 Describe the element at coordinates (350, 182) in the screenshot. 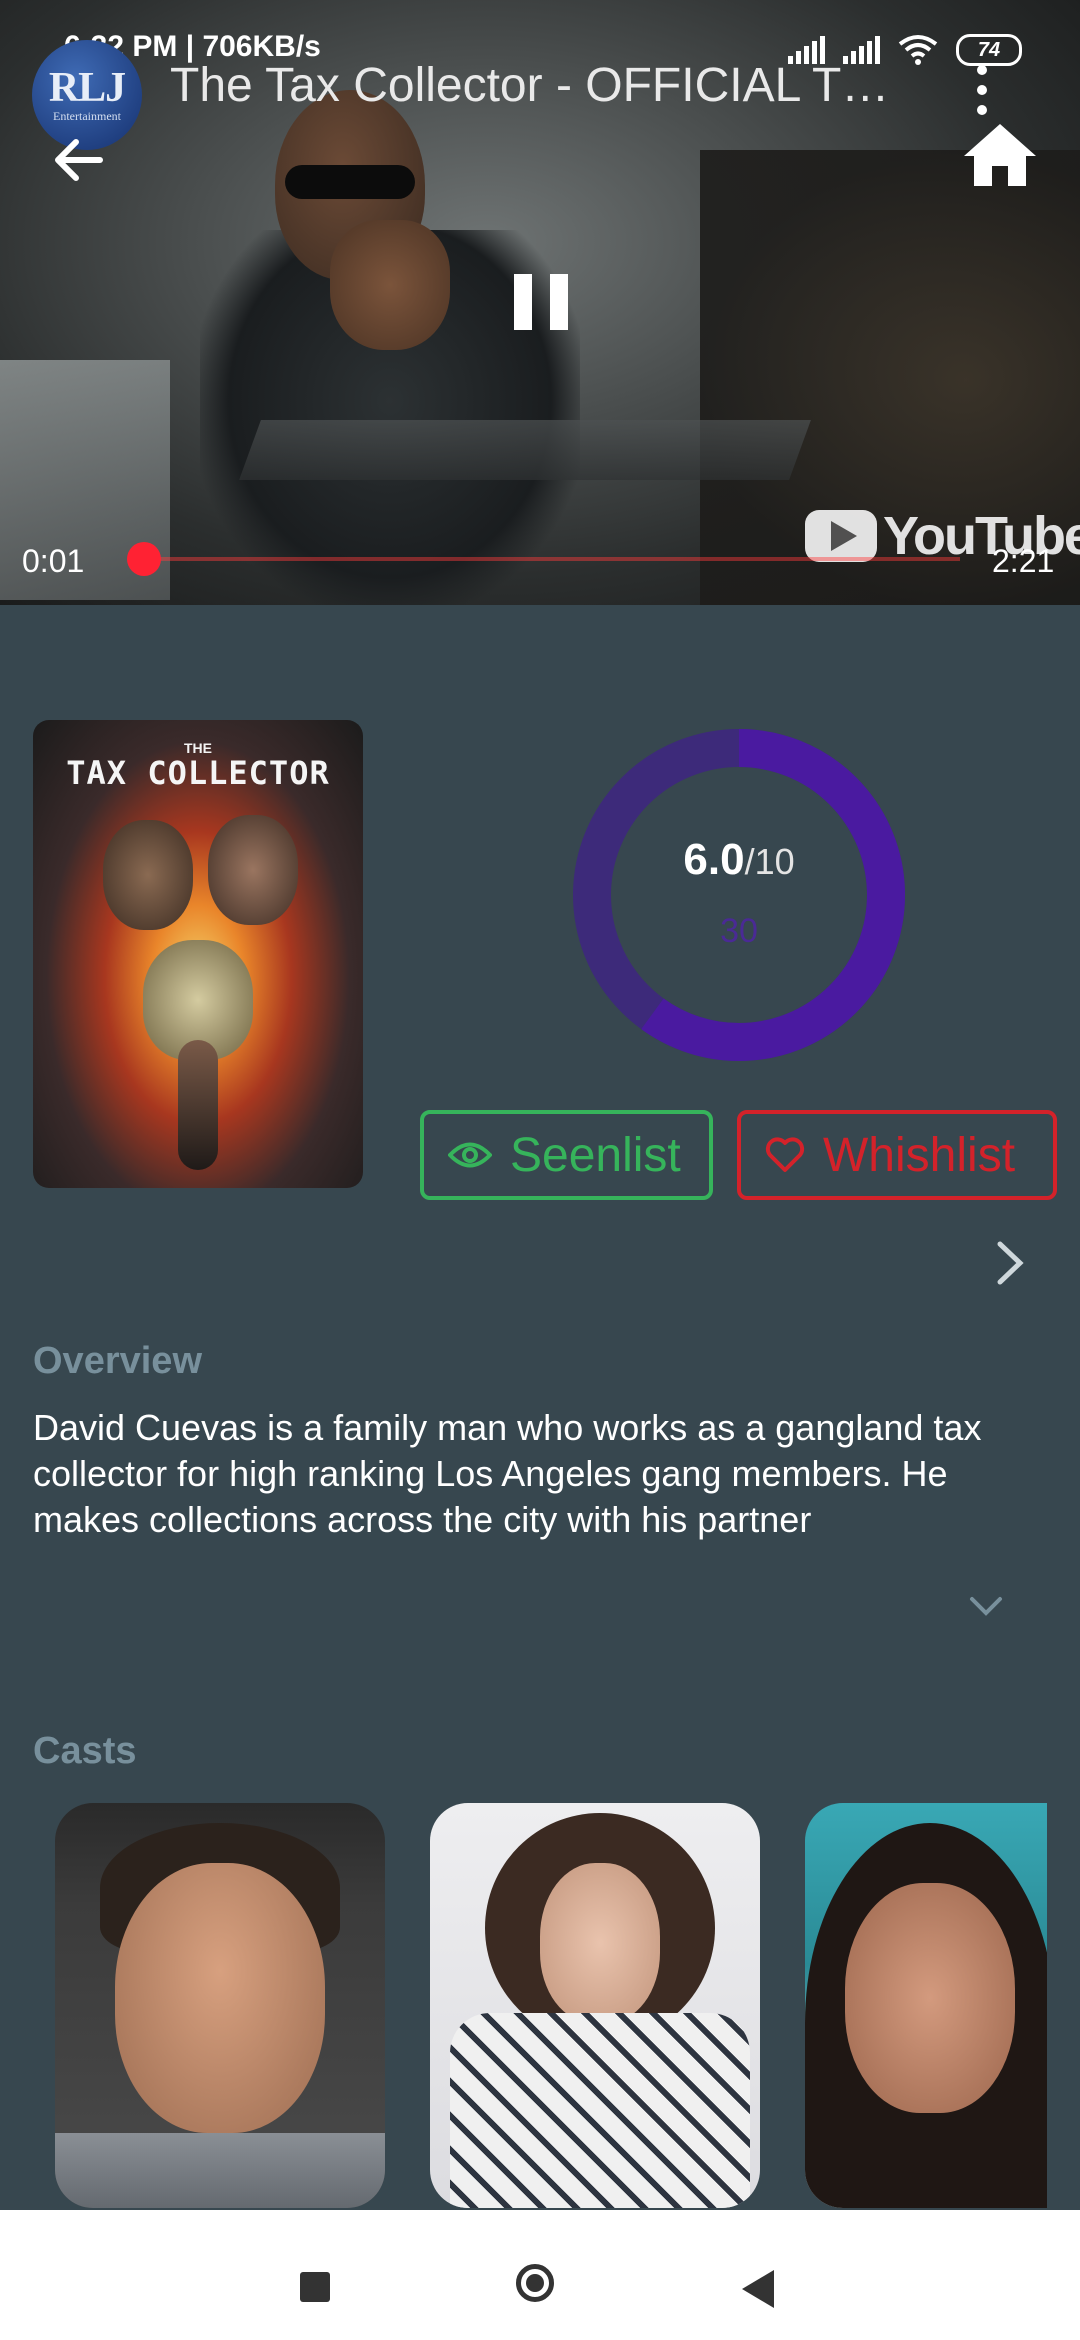

I see `video-frame-sunglasses` at that location.